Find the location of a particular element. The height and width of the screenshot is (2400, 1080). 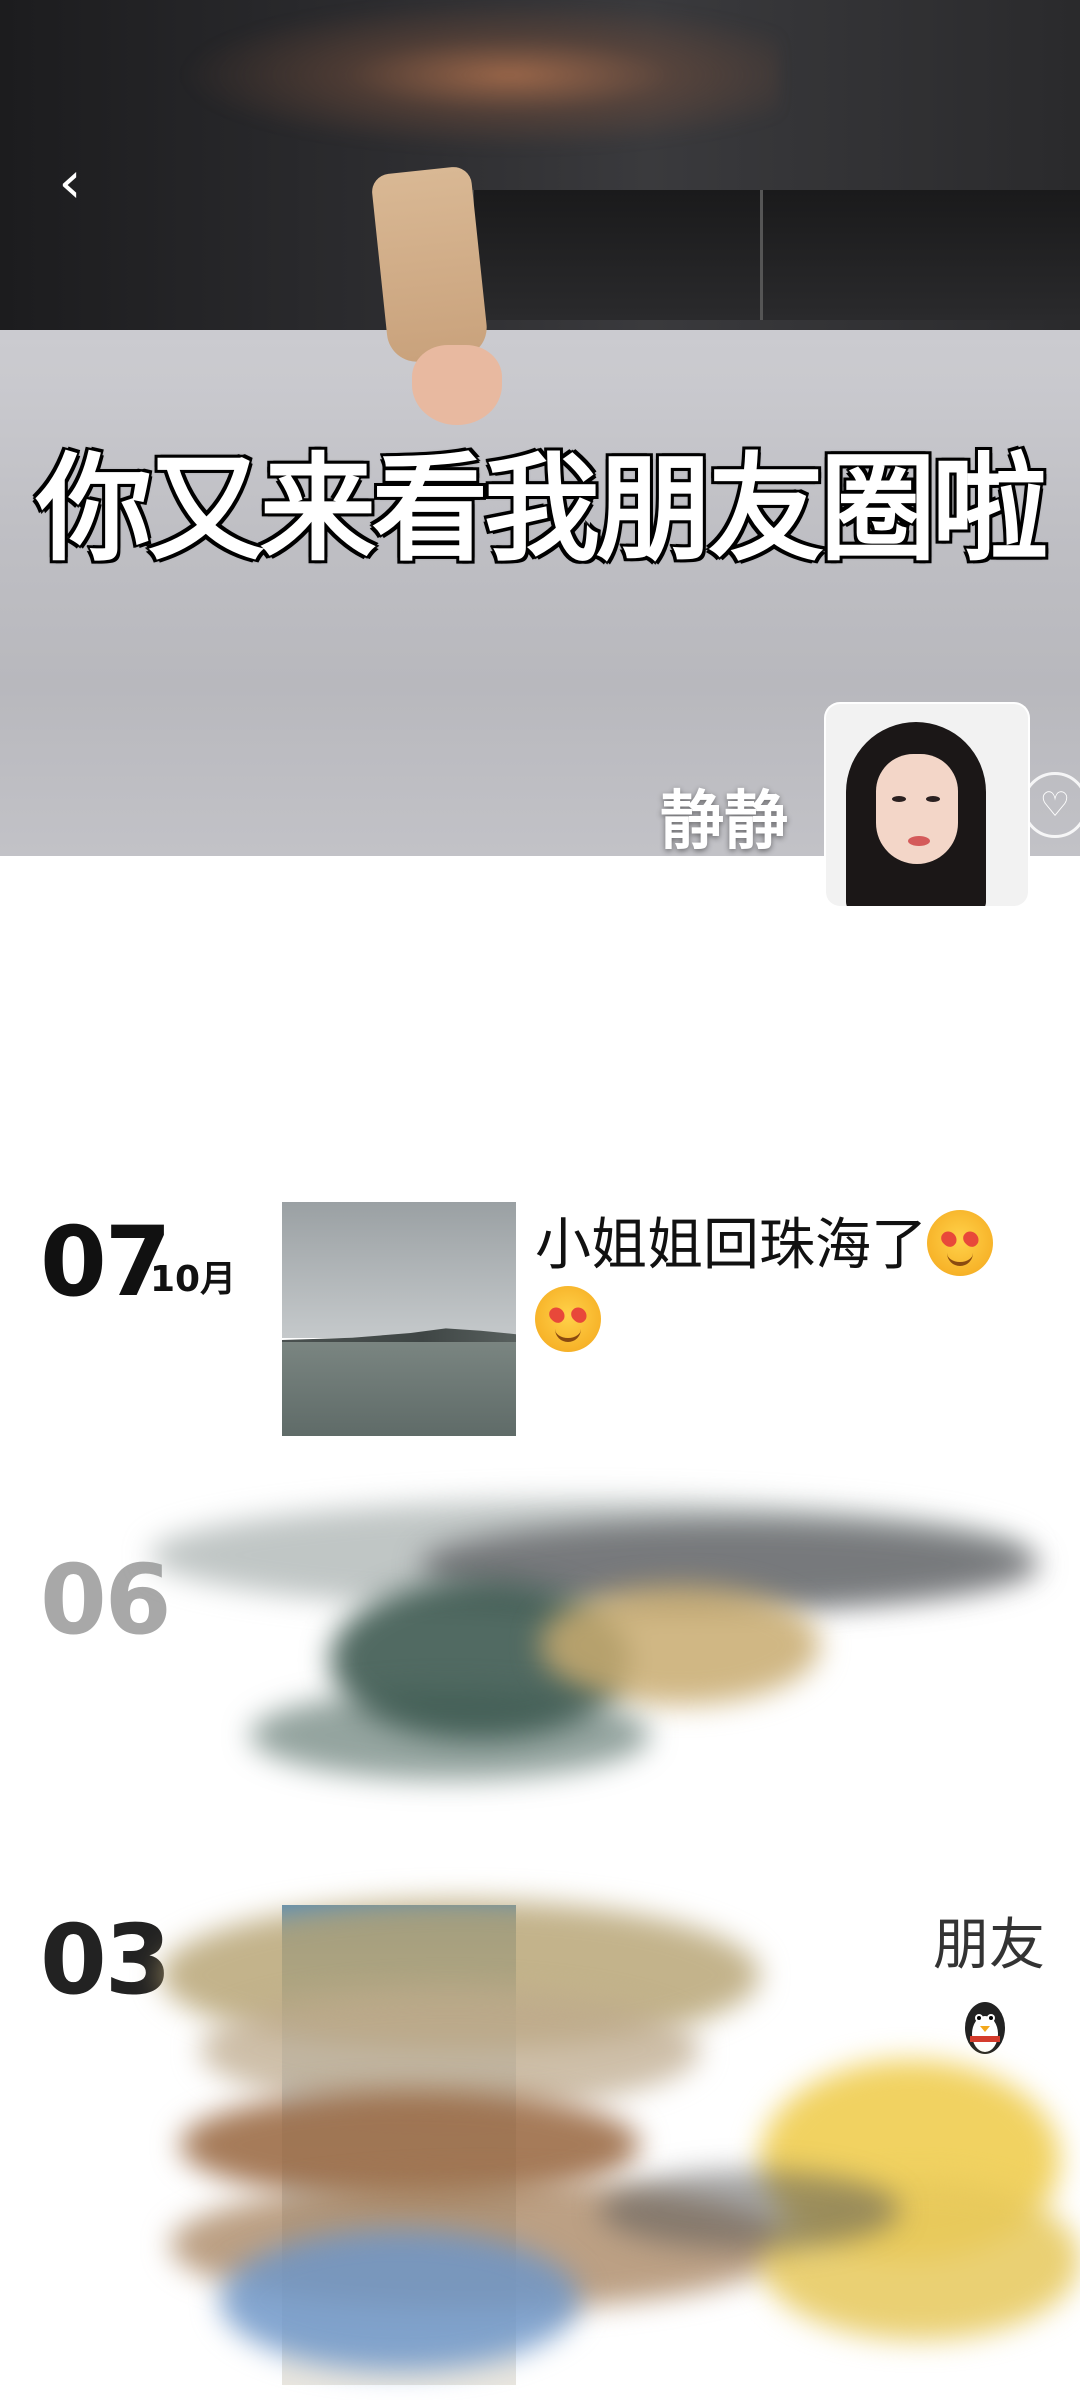

cover-caption: 你又来看我朋友圈啦 is located at coordinates (542, 509).